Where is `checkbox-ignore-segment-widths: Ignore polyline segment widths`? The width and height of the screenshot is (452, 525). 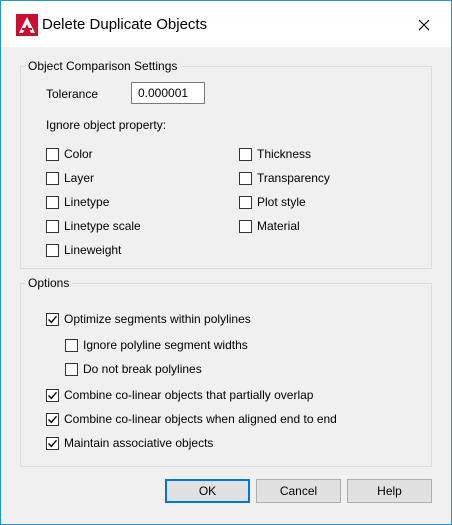 checkbox-ignore-segment-widths: Ignore polyline segment widths is located at coordinates (156, 345).